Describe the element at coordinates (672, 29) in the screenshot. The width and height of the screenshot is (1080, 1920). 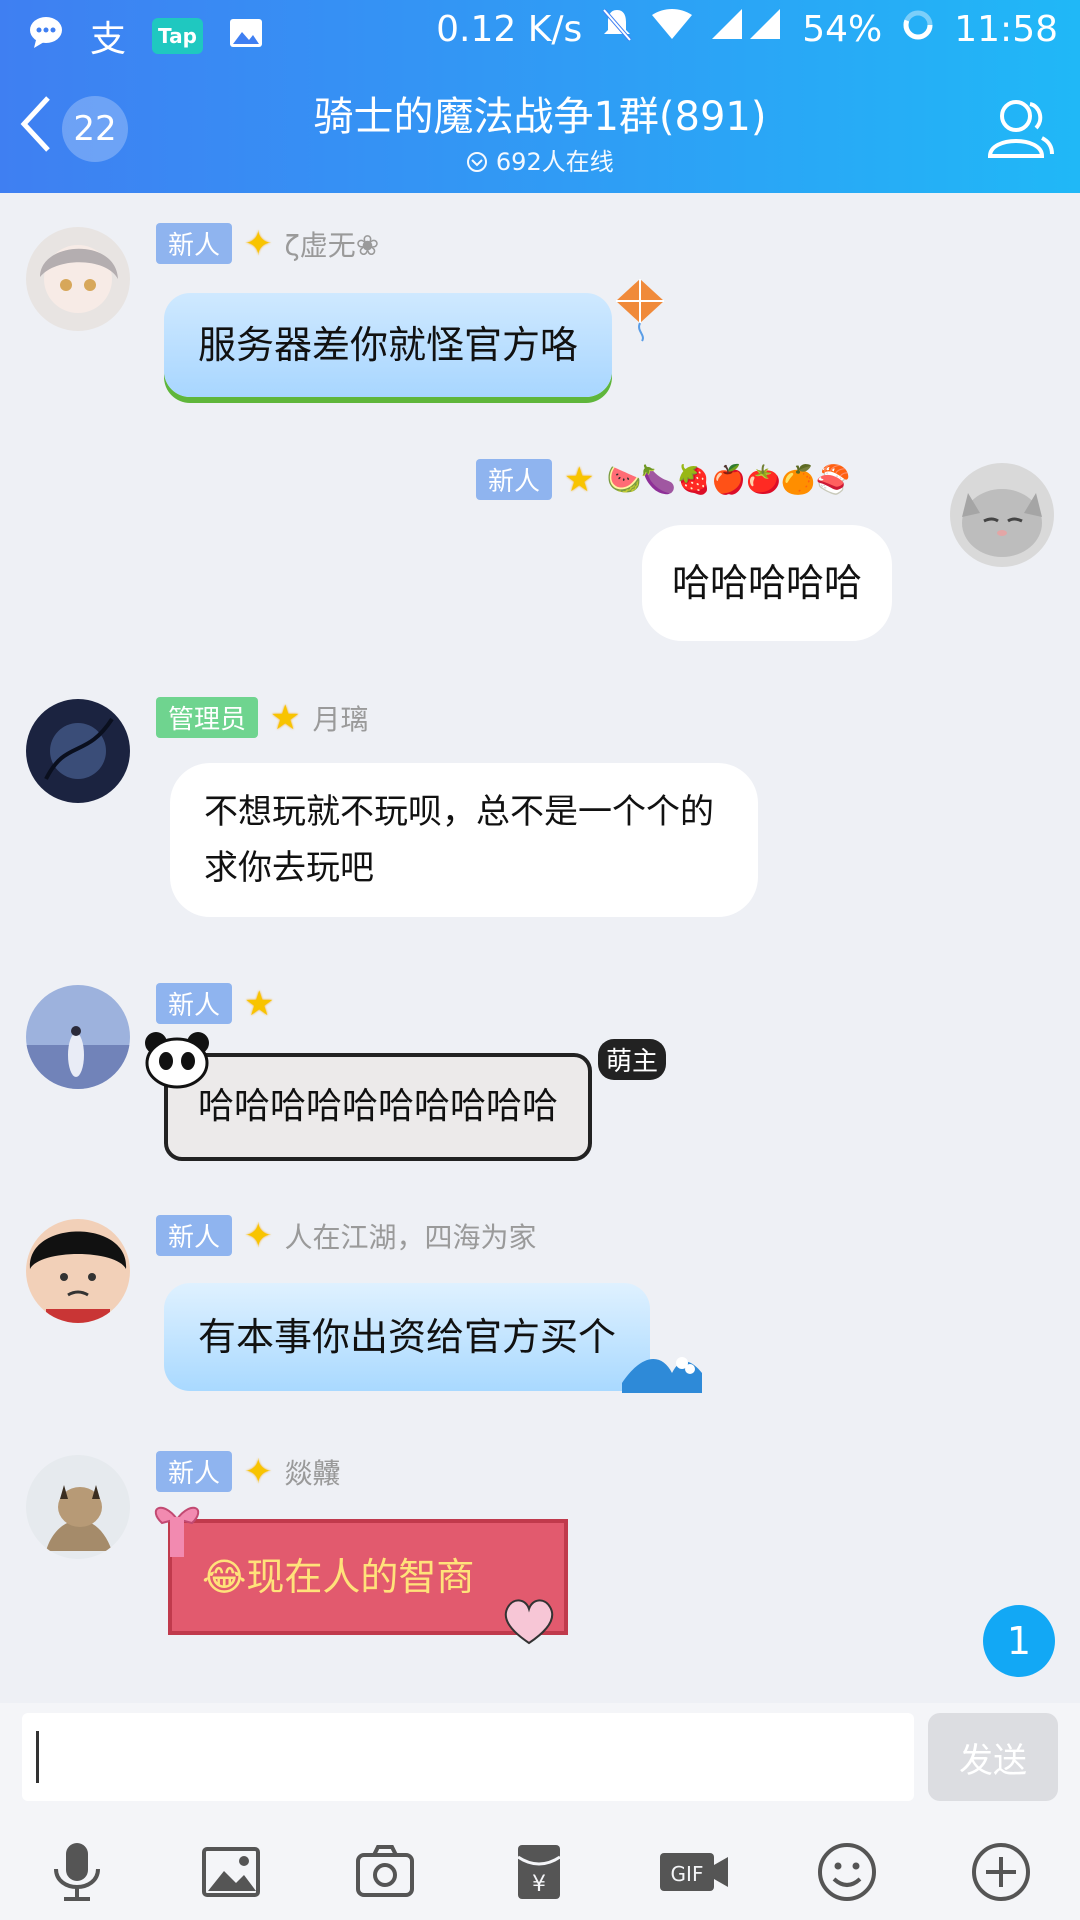
I see `wifi-icon` at that location.